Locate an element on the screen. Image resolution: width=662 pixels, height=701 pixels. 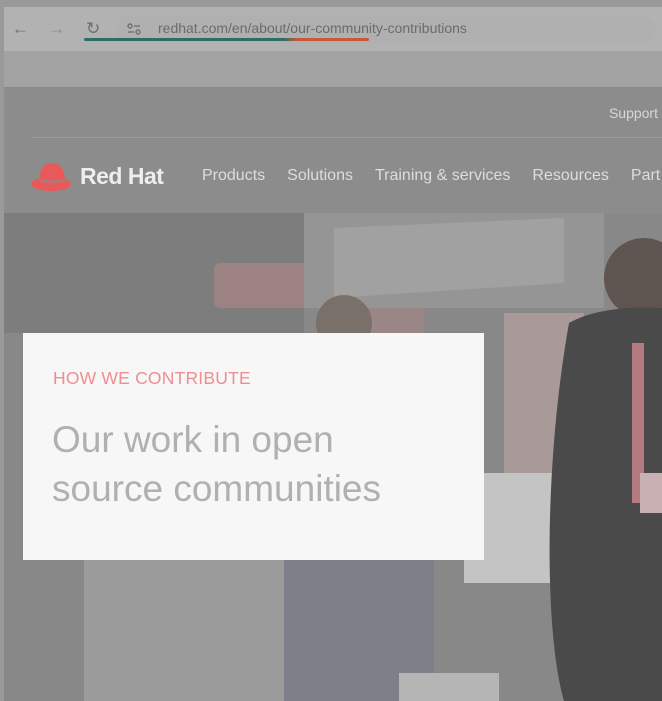
nav-item-products: Products is located at coordinates (233, 176).